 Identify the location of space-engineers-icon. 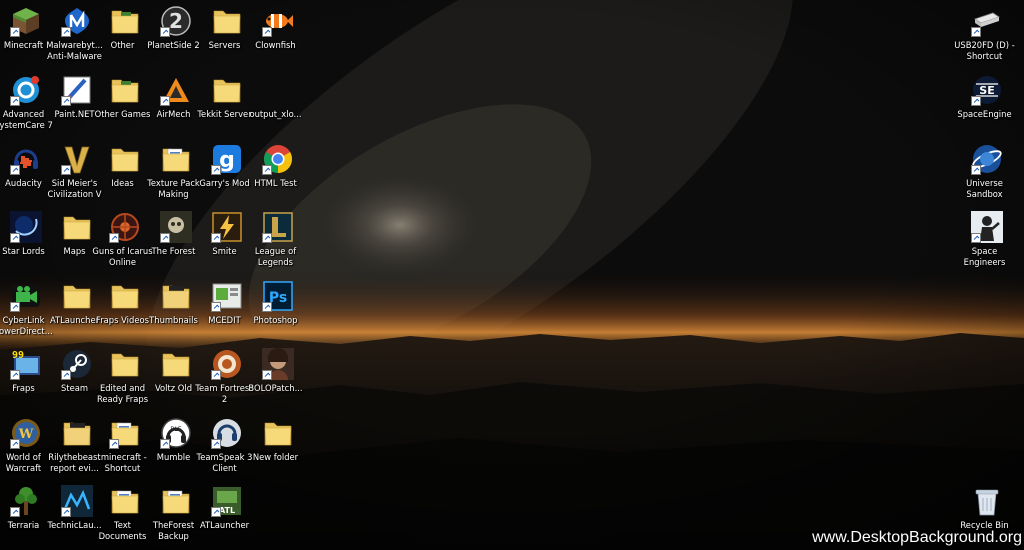
(987, 227).